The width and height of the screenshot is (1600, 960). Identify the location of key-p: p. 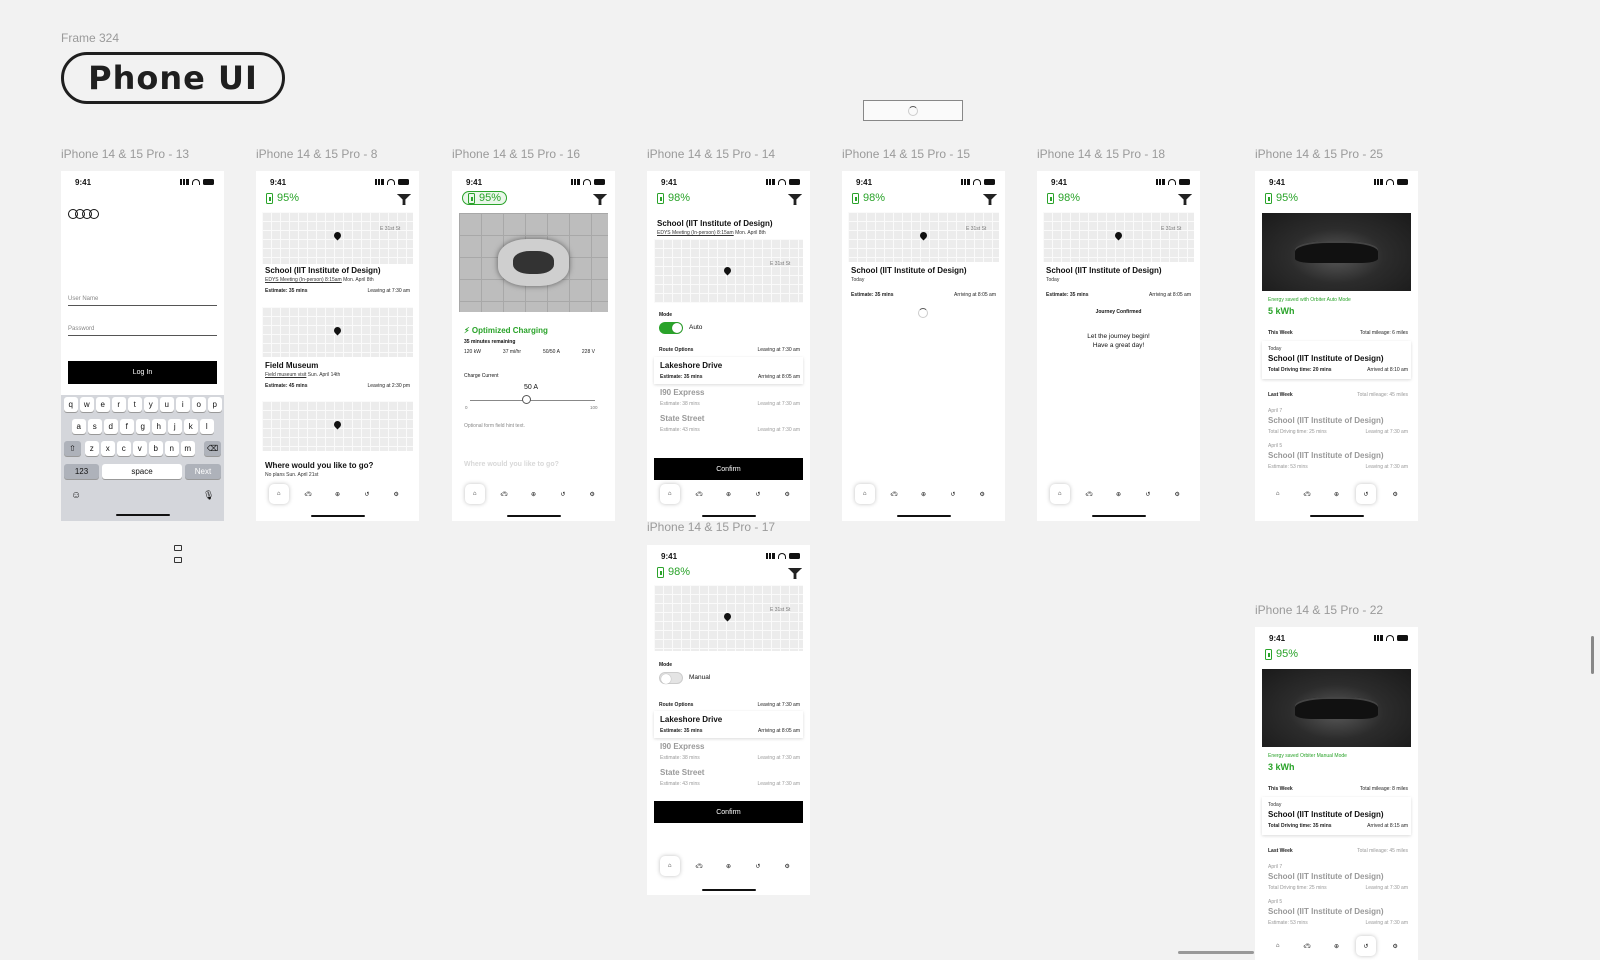
(215, 404).